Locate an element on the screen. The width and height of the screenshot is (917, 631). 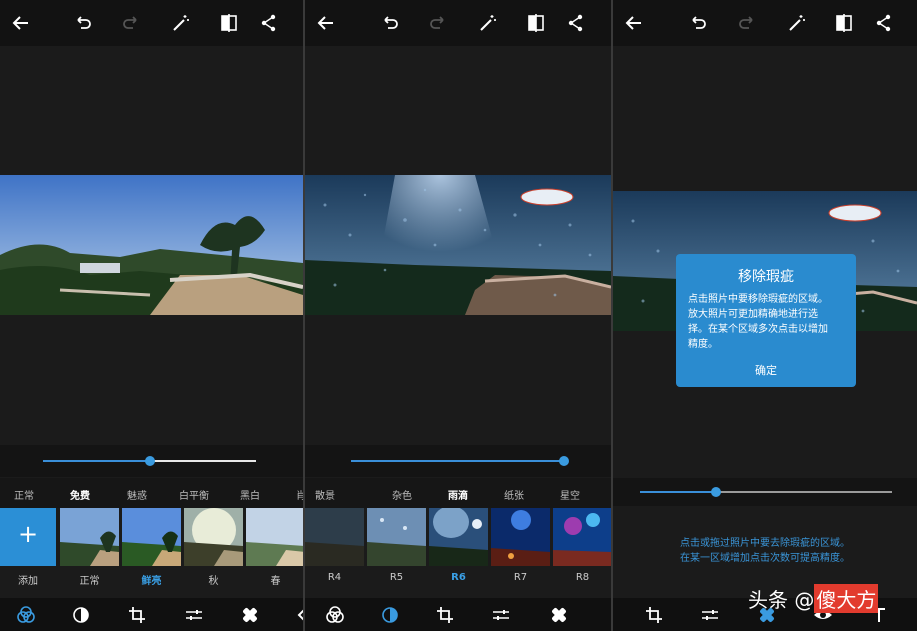
add-label: 添加 is located at coordinates (28, 581).